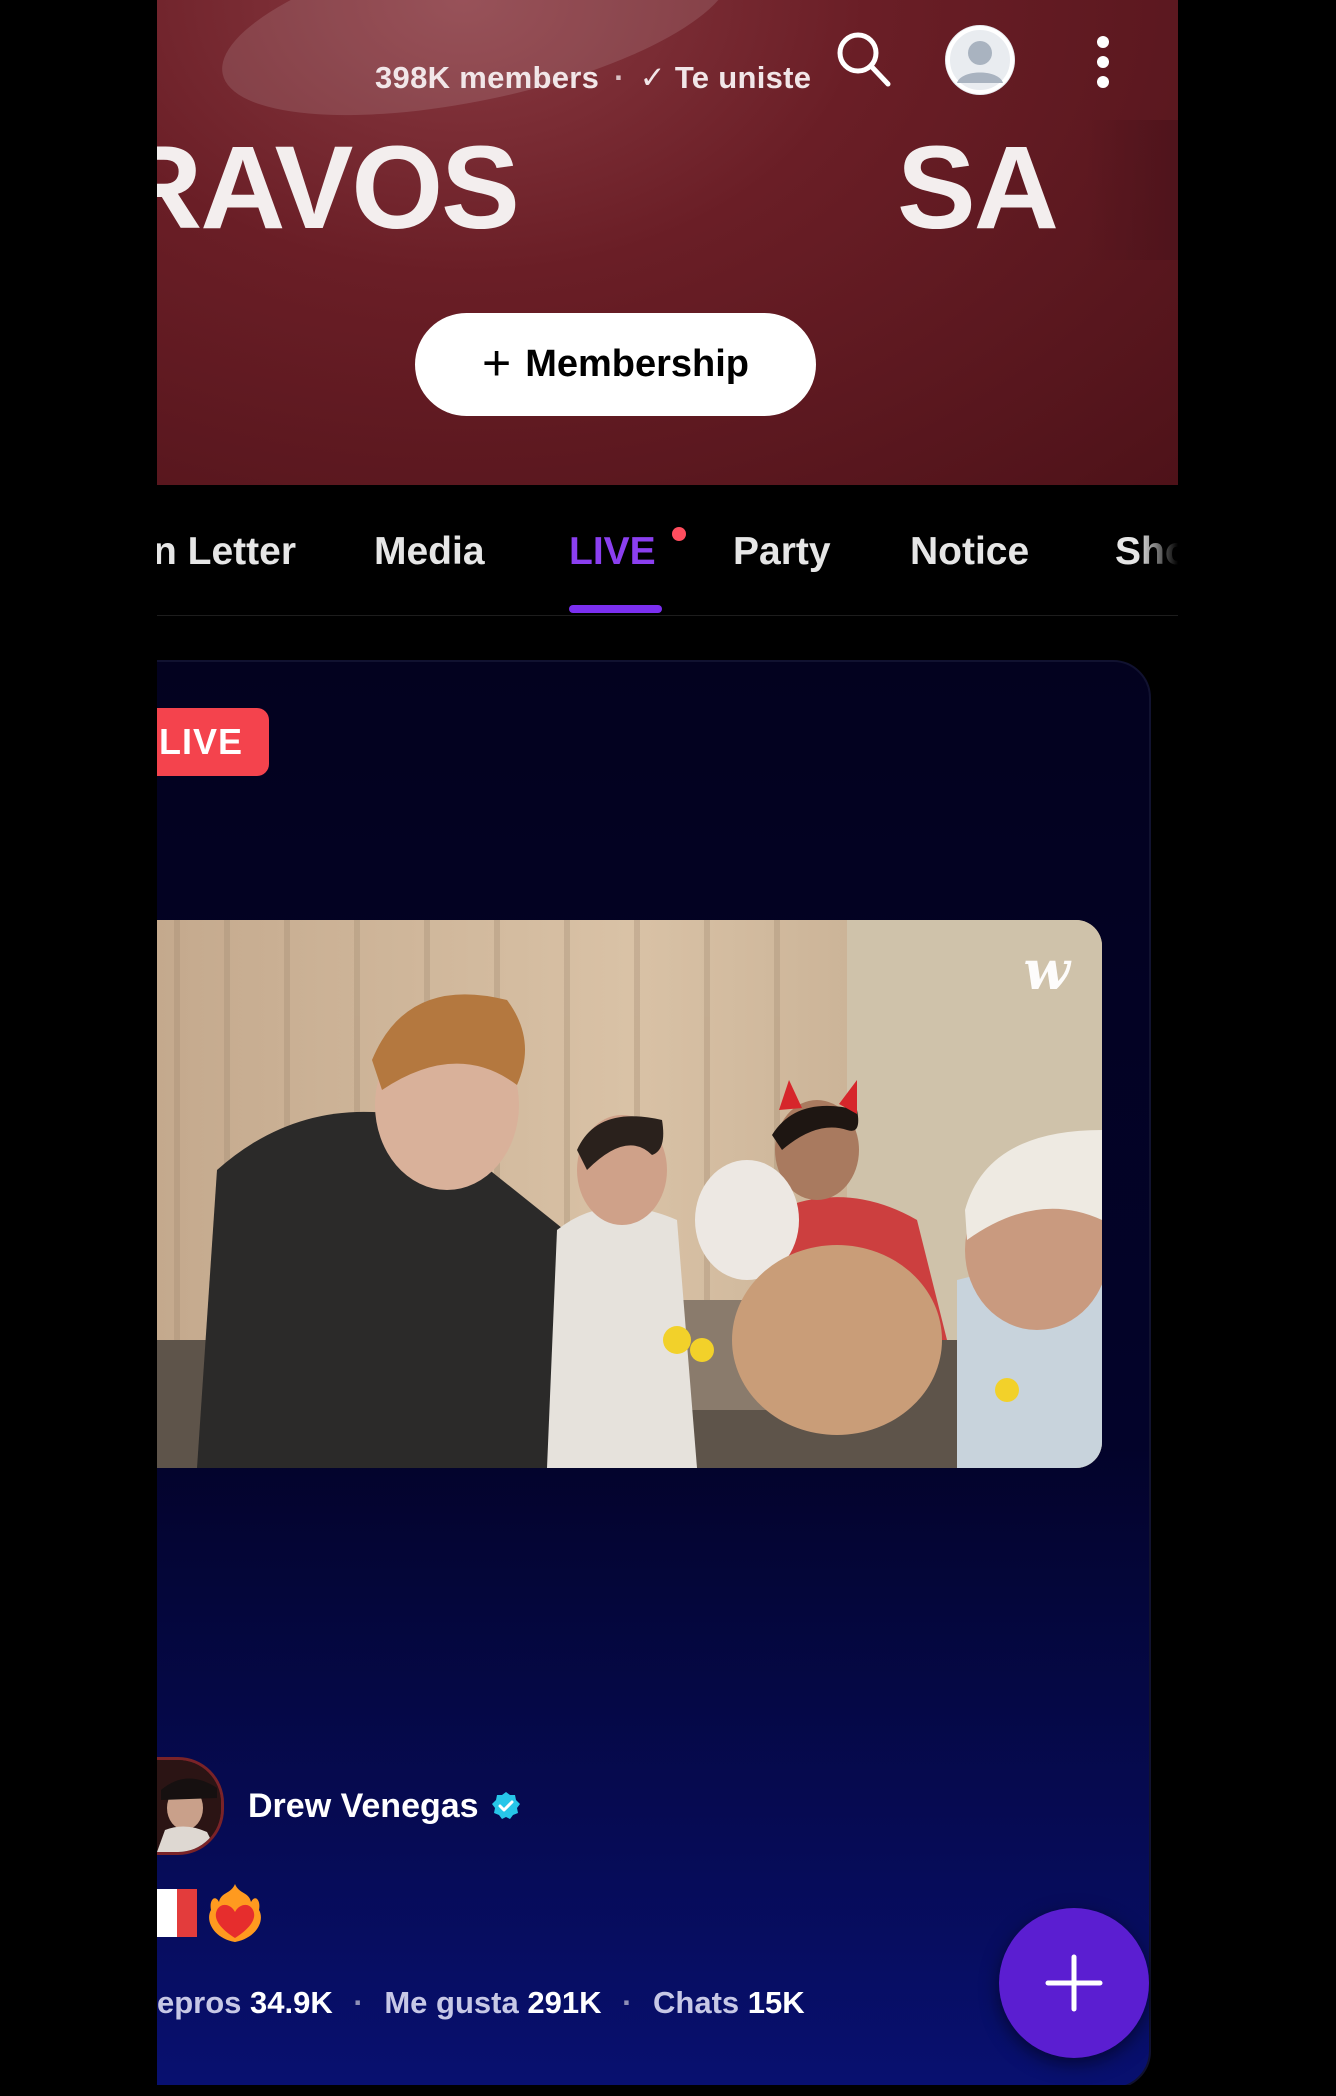 This screenshot has height=2096, width=1336. I want to click on joined-label: Te uniste, so click(743, 77).